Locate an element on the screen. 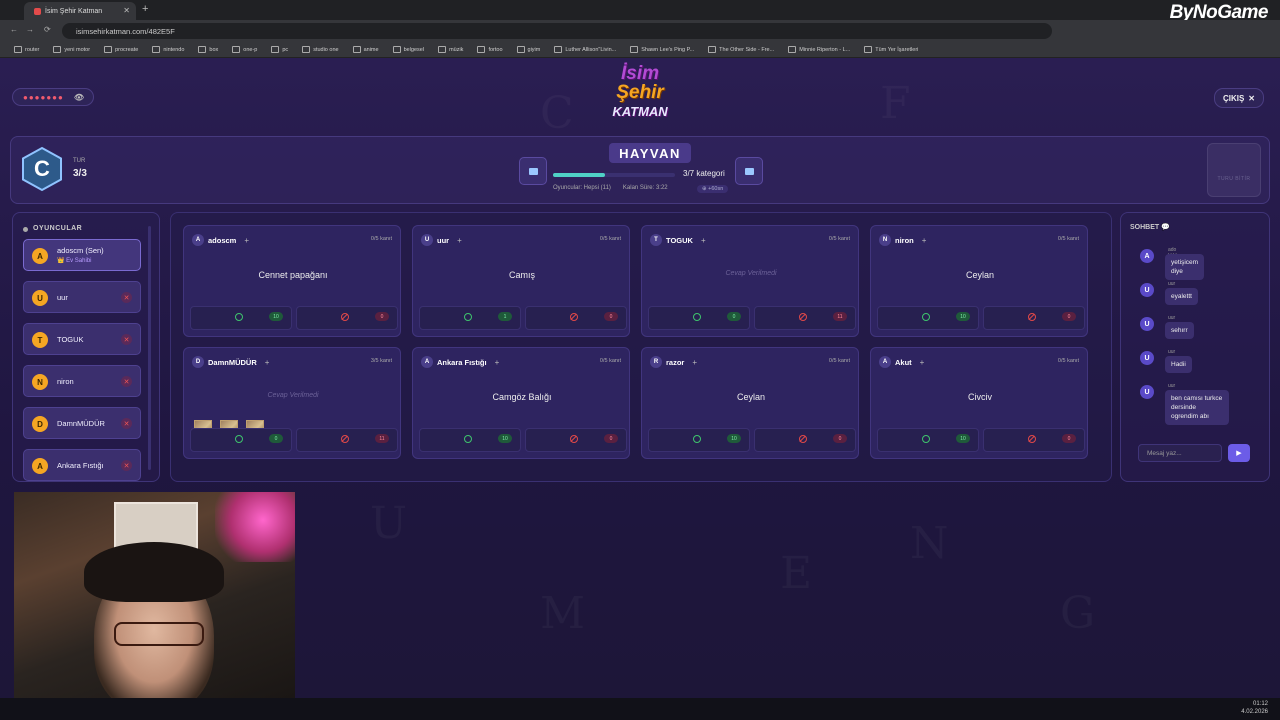 The width and height of the screenshot is (1280, 720). send-button: ▶ is located at coordinates (1239, 453).